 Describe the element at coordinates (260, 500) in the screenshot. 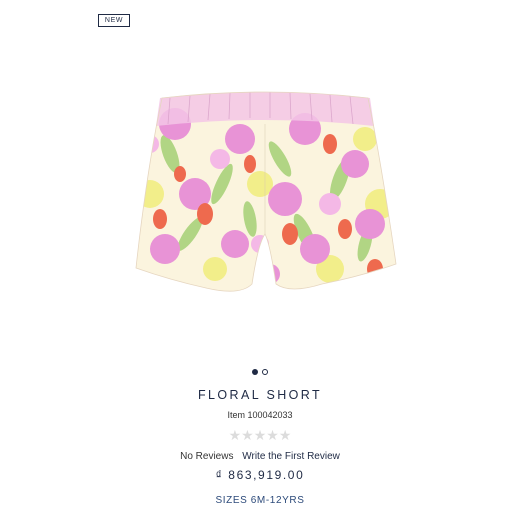

I see `sizes-label: SIZES 6M-12YRS` at that location.